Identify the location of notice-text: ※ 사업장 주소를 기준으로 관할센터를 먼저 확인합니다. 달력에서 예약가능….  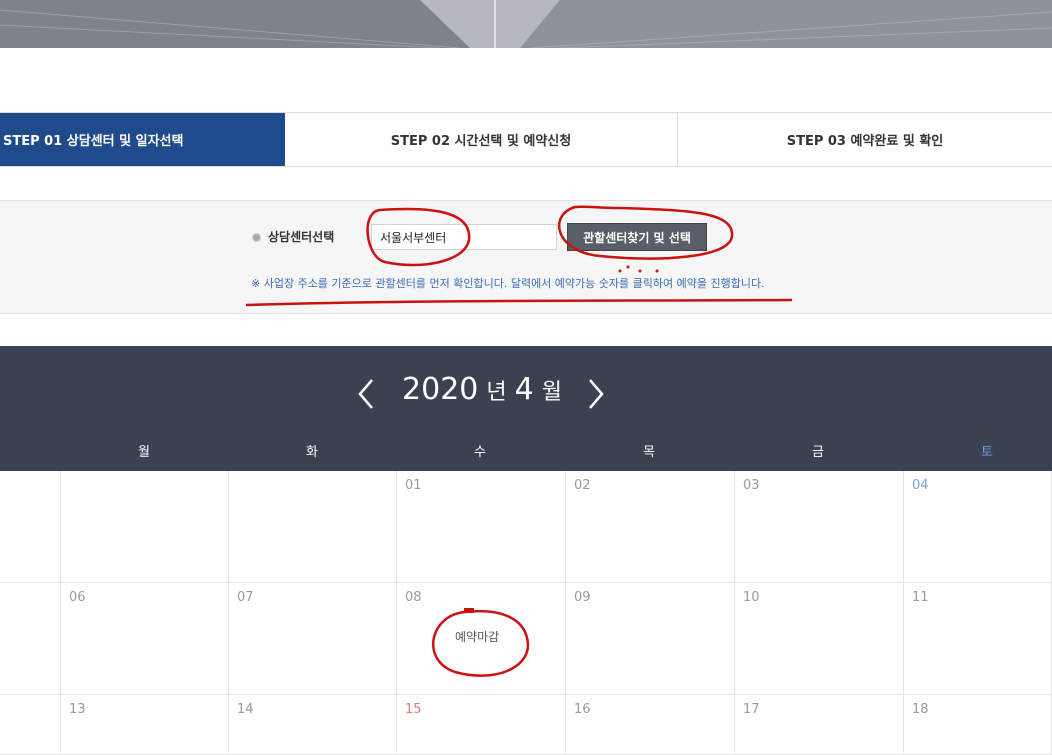
(508, 283).